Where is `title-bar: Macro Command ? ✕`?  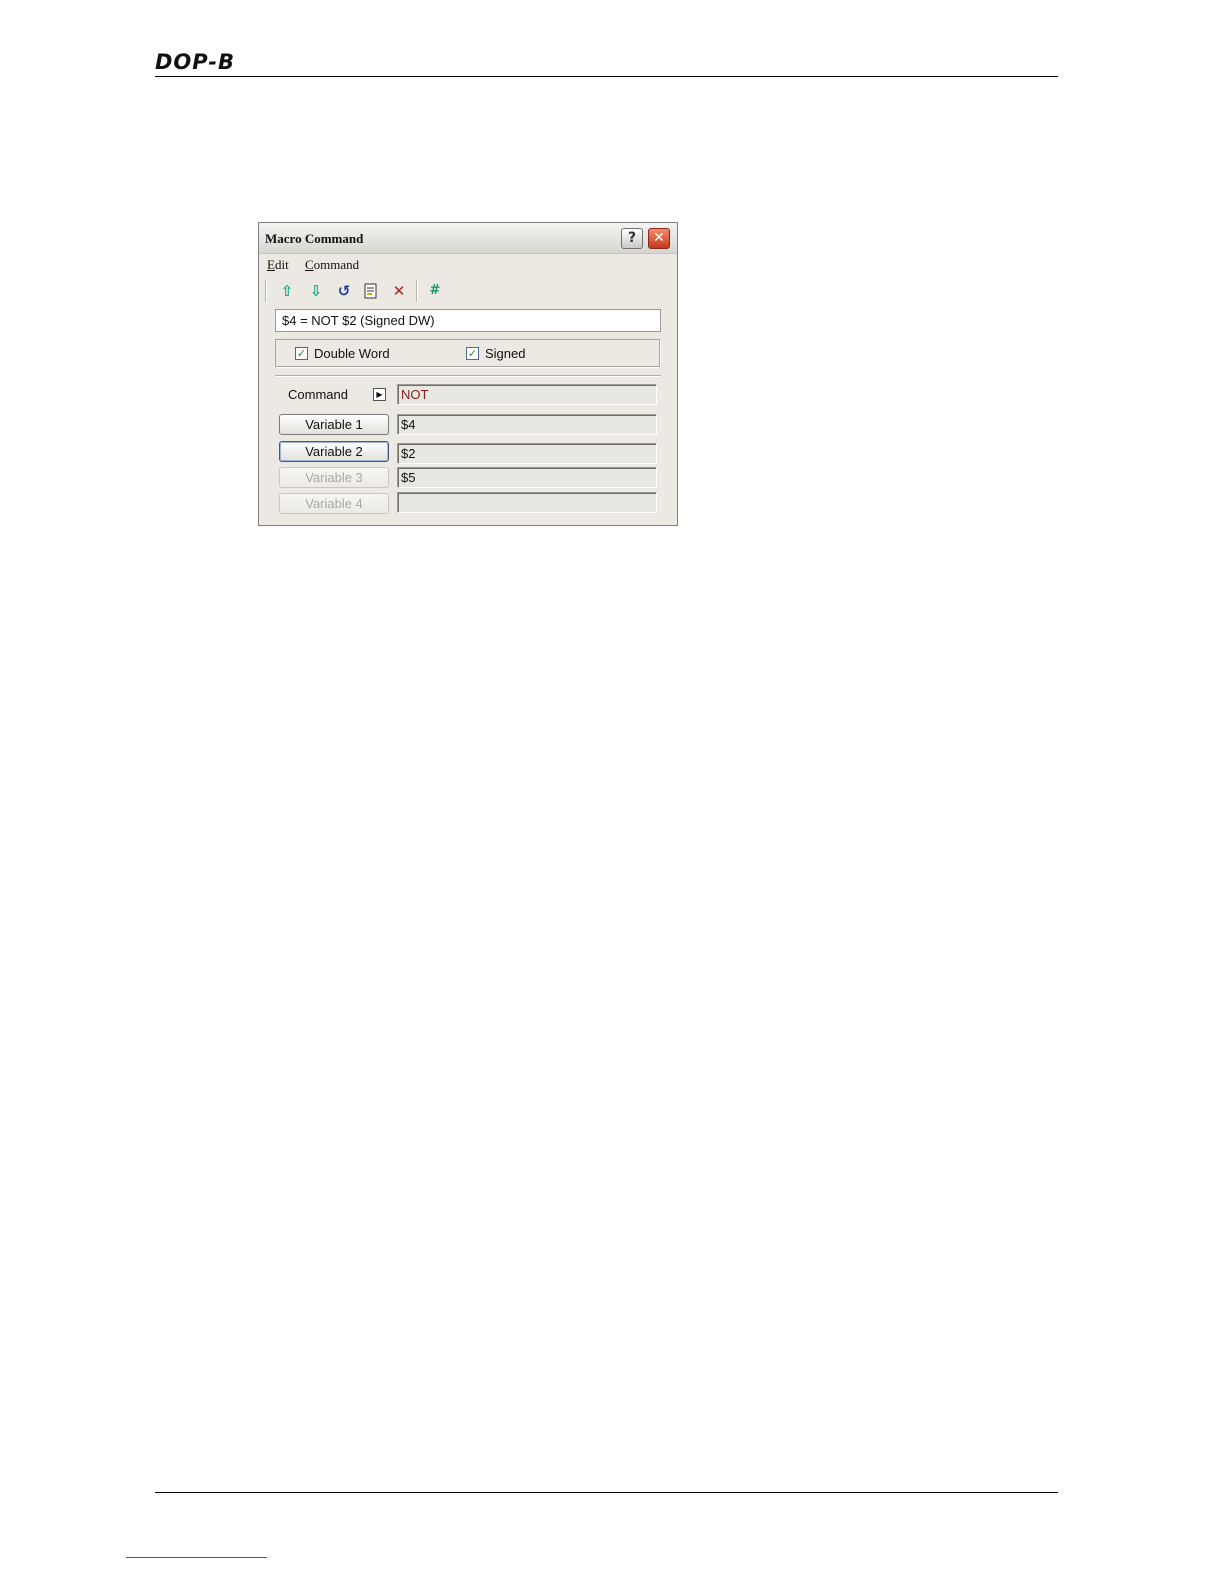
title-bar: Macro Command ? ✕ is located at coordinates (468, 238).